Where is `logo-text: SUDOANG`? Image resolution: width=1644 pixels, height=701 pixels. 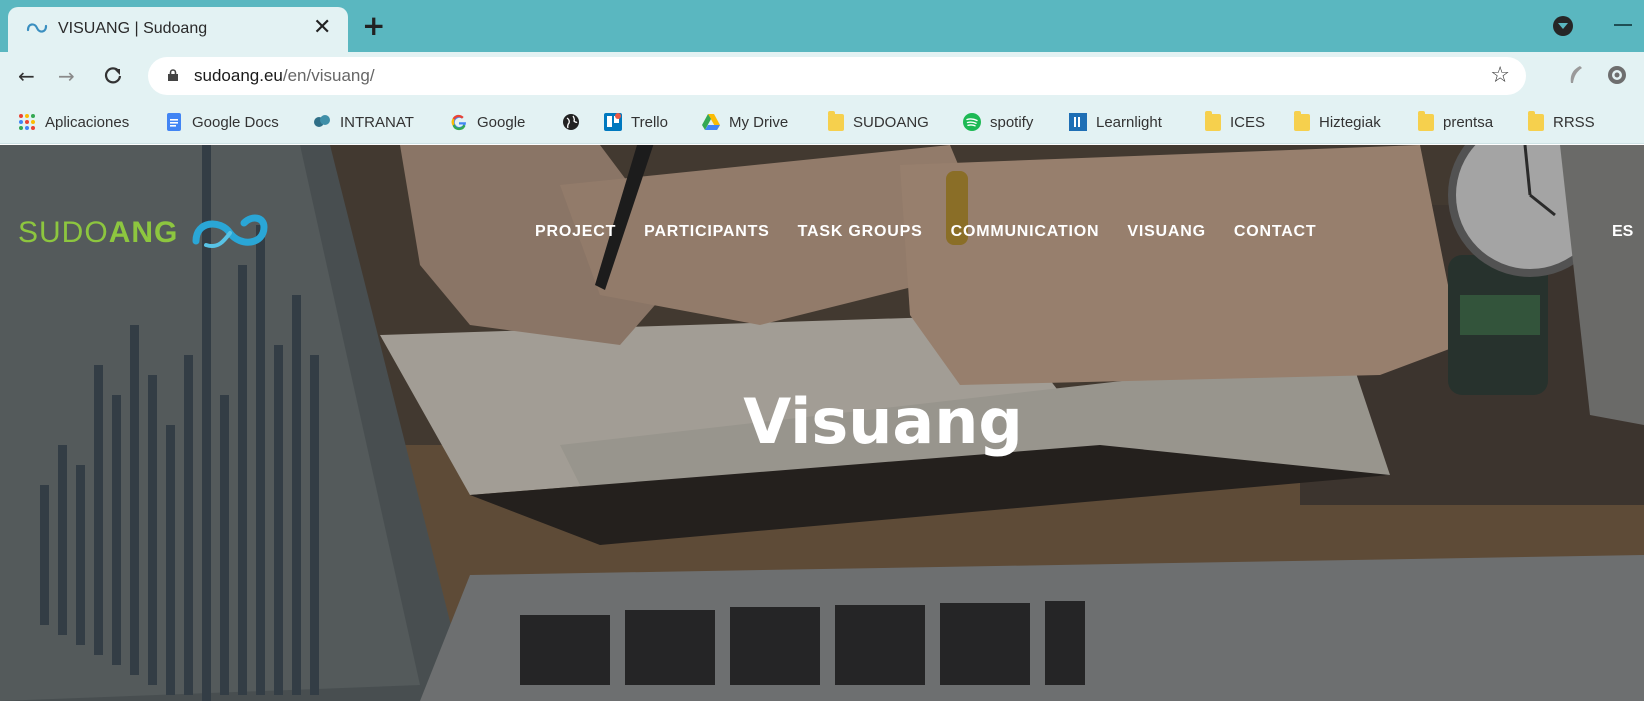 logo-text: SUDOANG is located at coordinates (98, 233).